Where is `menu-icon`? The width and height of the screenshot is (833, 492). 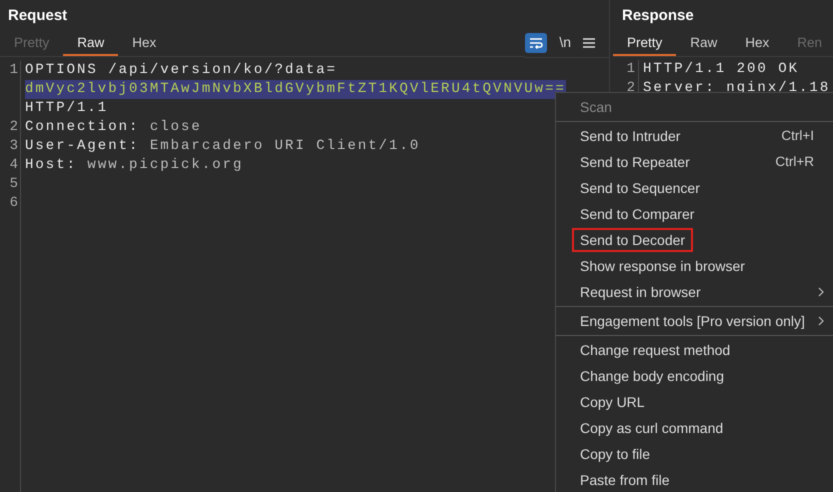
menu-icon is located at coordinates (589, 42).